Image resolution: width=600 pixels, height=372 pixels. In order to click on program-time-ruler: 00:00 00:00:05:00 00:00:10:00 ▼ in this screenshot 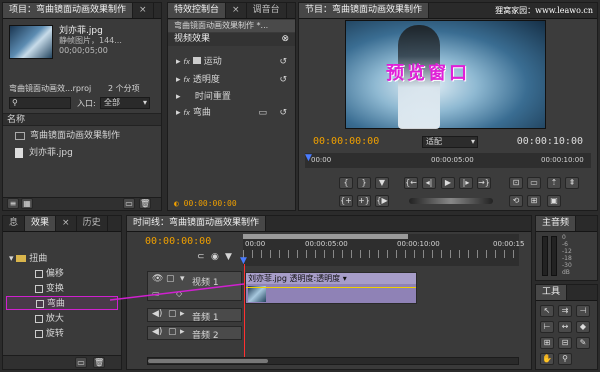, I will do `click(448, 160)`.